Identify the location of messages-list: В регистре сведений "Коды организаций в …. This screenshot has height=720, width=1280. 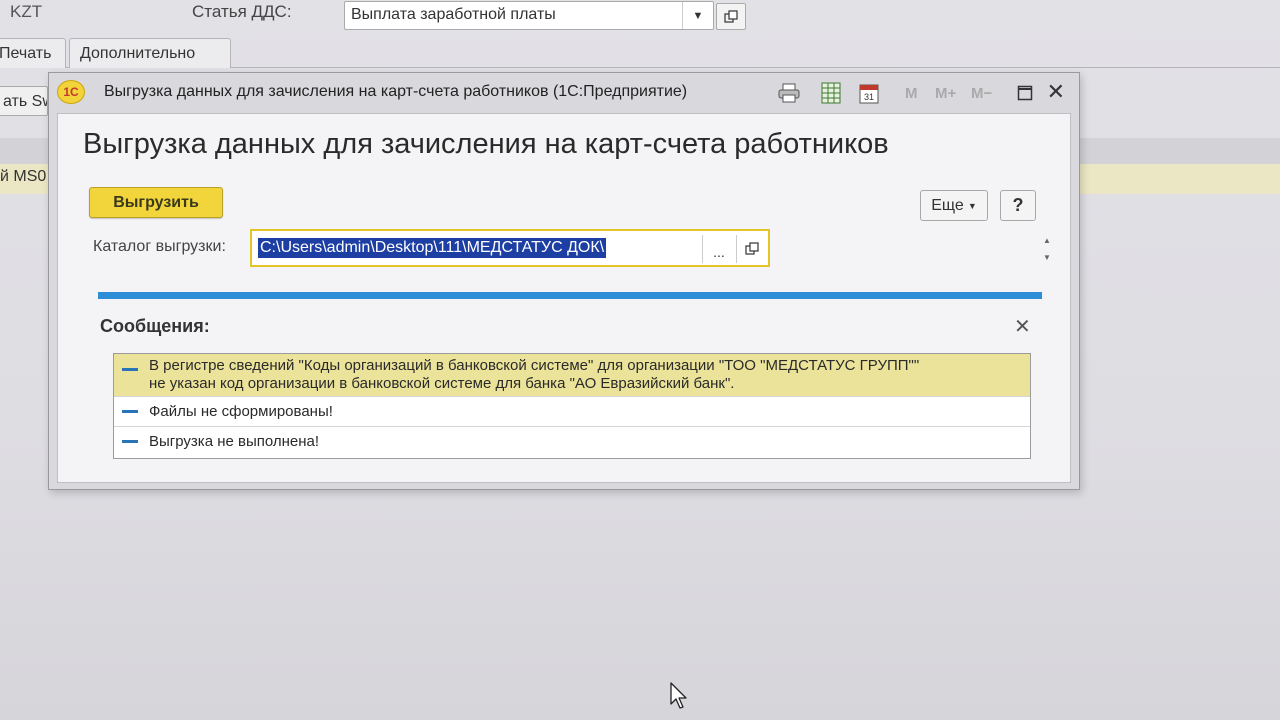
(572, 406).